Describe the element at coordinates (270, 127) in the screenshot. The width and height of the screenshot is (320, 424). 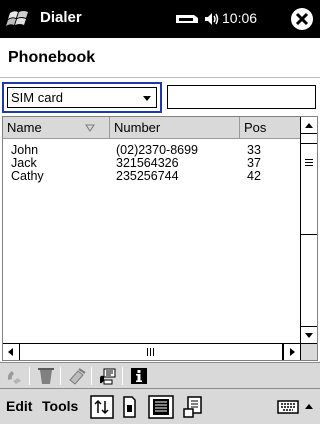
I see `column-header-pos: Pos` at that location.